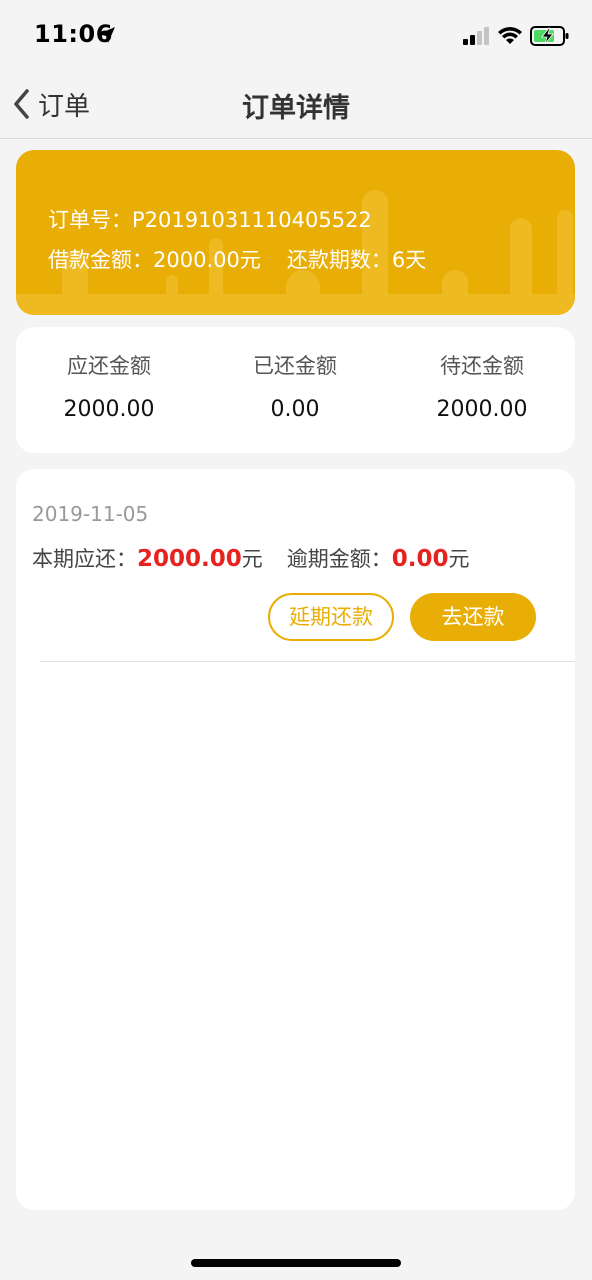  I want to click on installment-amounts: 本期应还：2000.00元 逾期金额：0.00元, so click(251, 558).